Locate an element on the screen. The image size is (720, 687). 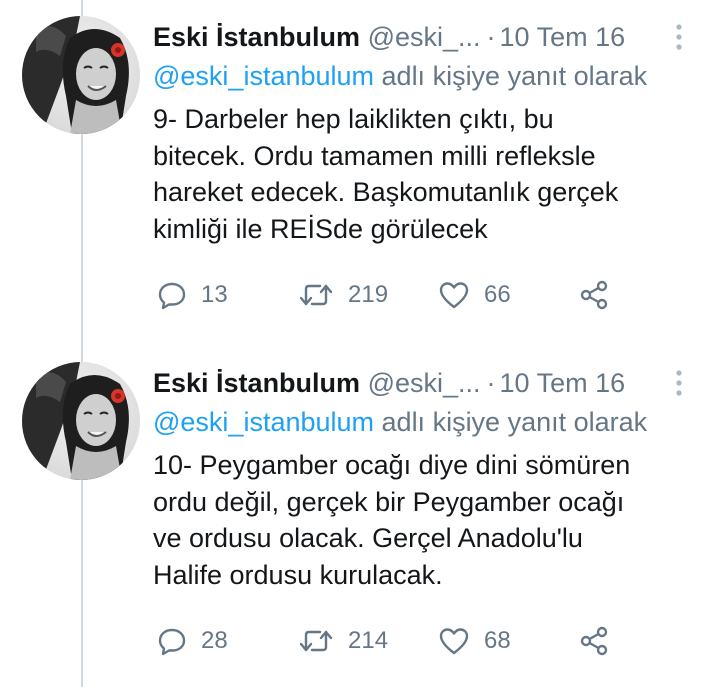
tweet-actions: 13 219 66 is located at coordinates (413, 295).